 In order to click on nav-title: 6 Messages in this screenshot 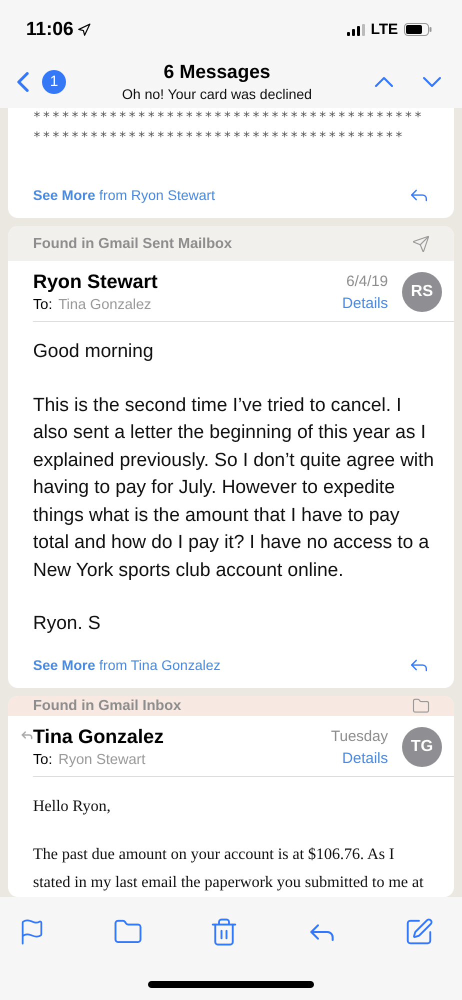, I will do `click(217, 73)`.